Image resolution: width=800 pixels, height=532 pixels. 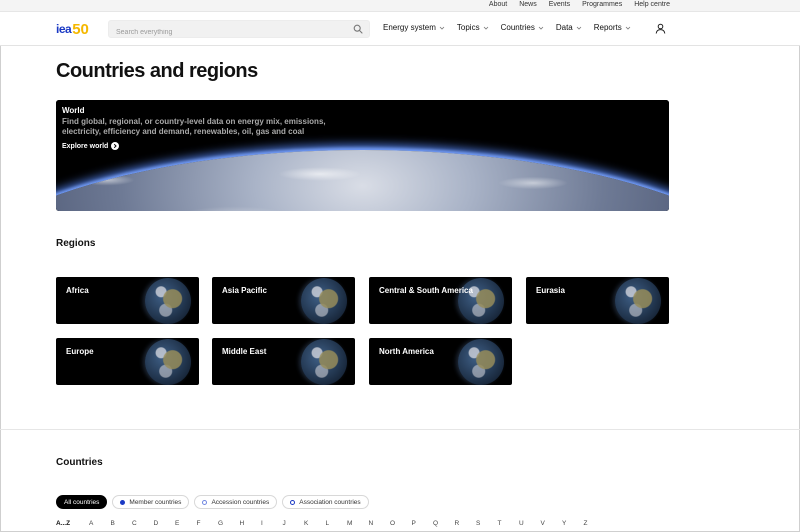 I want to click on regions-heading: Regions, so click(x=76, y=243).